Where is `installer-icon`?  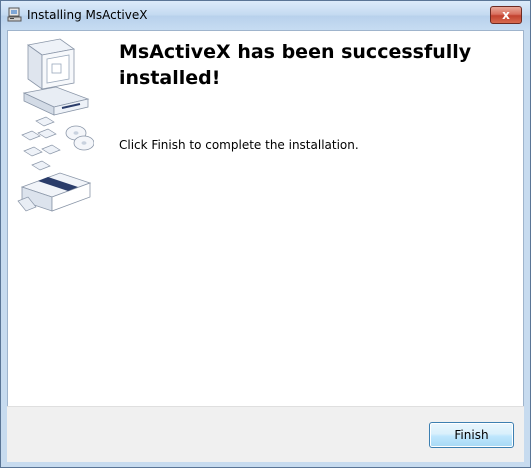 installer-icon is located at coordinates (14, 14).